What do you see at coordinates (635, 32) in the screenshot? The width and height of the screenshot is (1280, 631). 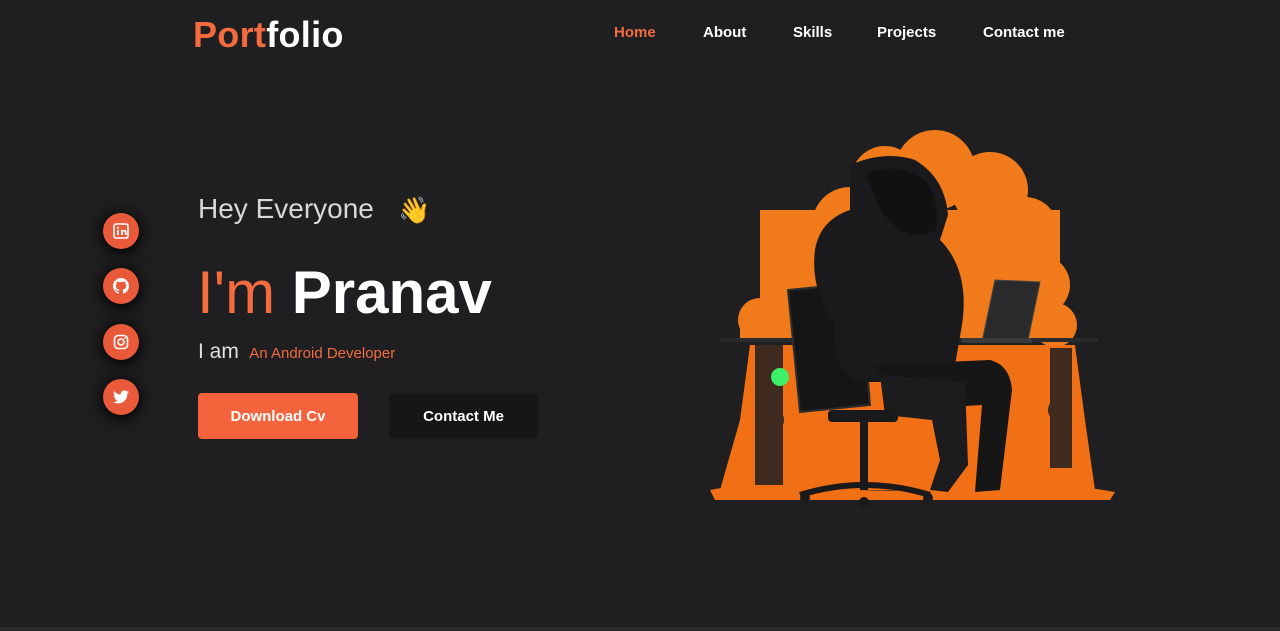 I see `nav-home: Home` at bounding box center [635, 32].